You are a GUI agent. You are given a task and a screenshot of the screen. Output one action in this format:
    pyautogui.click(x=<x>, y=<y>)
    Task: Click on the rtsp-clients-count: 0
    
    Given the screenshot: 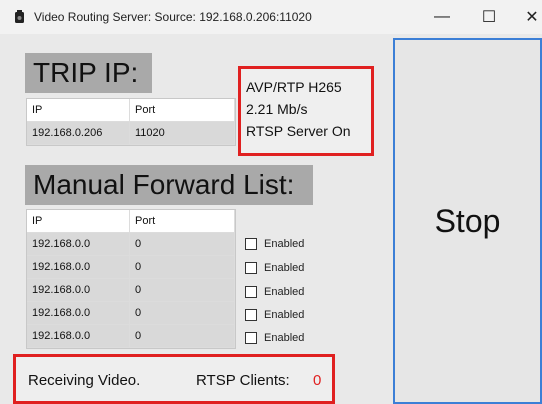 What is the action you would take?
    pyautogui.click(x=317, y=380)
    